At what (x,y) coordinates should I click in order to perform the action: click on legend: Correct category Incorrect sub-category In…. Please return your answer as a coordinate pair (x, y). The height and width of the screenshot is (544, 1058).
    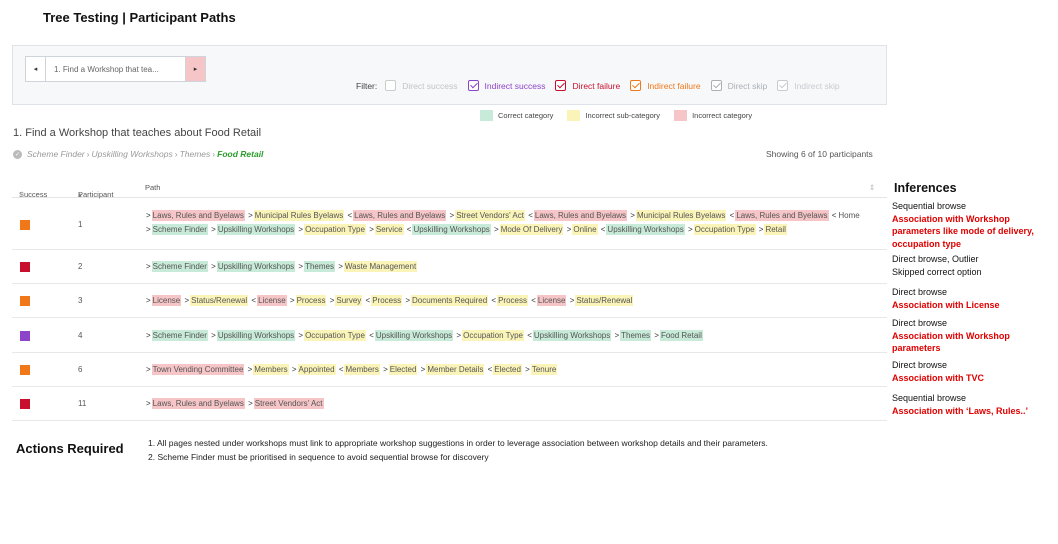
    Looking at the image, I should click on (623, 115).